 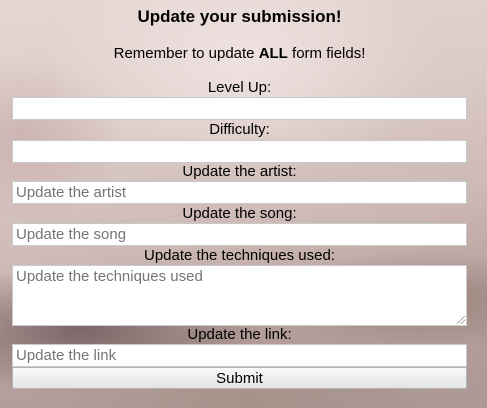 I want to click on techniques-label: Update the techniques used:, so click(x=239, y=255).